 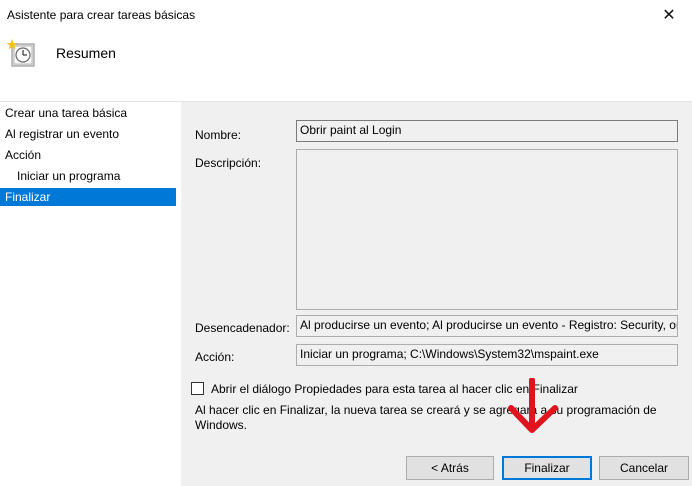 I want to click on window-title: Asistente para crear tareas básicas, so click(x=101, y=15).